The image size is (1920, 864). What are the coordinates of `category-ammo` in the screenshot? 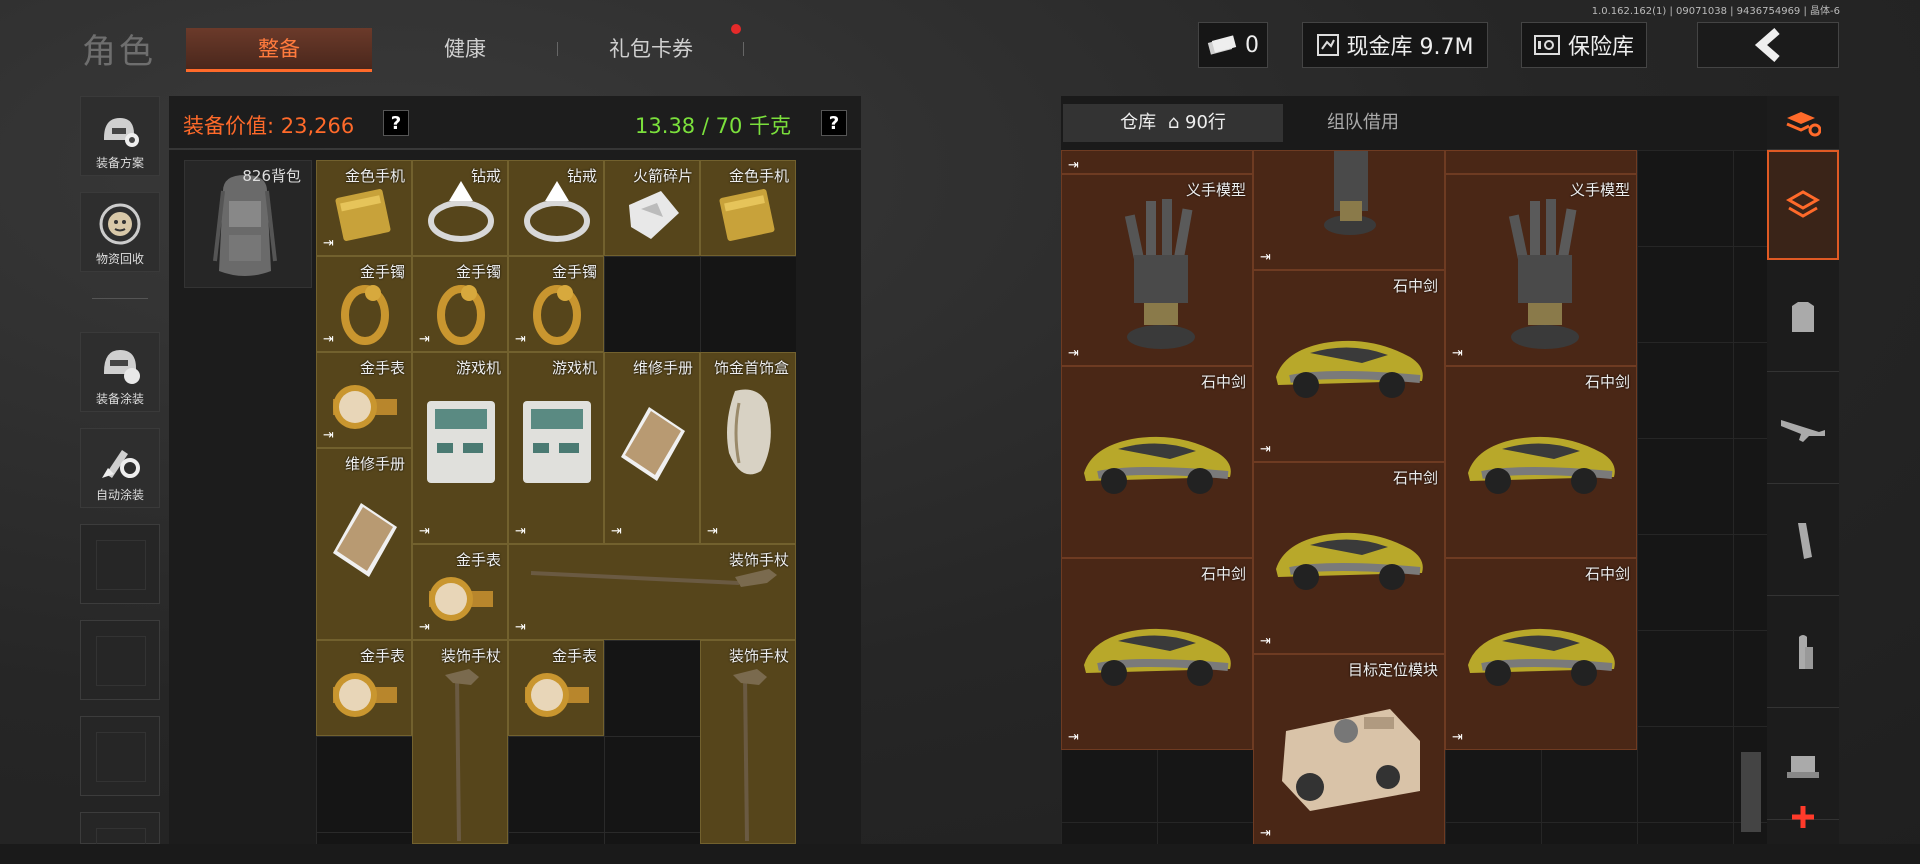 It's located at (1803, 653).